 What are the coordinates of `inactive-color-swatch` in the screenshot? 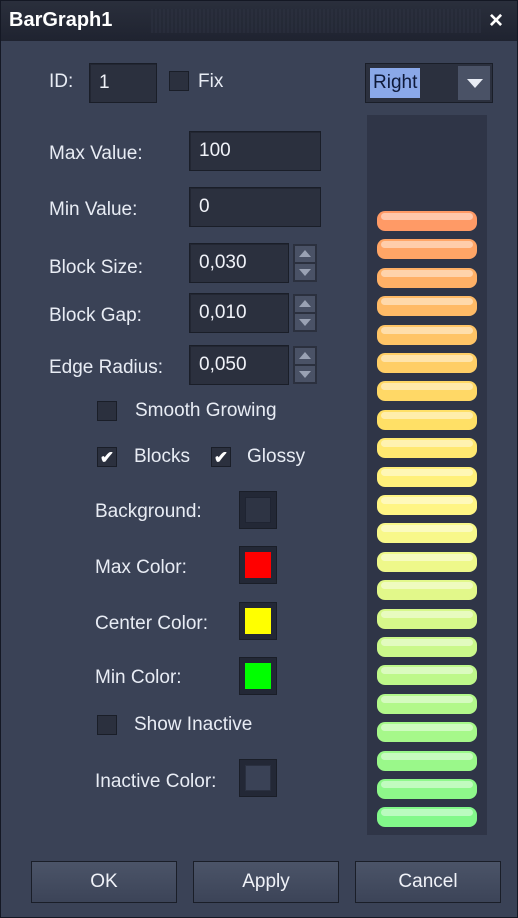 It's located at (258, 778).